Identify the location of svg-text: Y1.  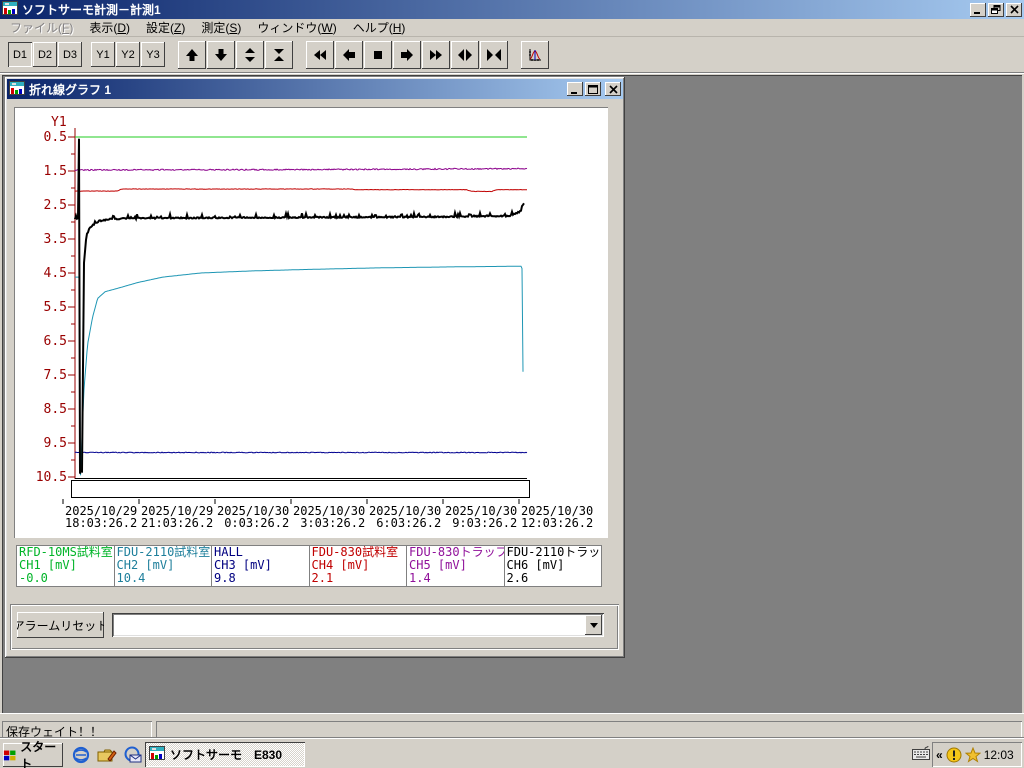
(59, 122).